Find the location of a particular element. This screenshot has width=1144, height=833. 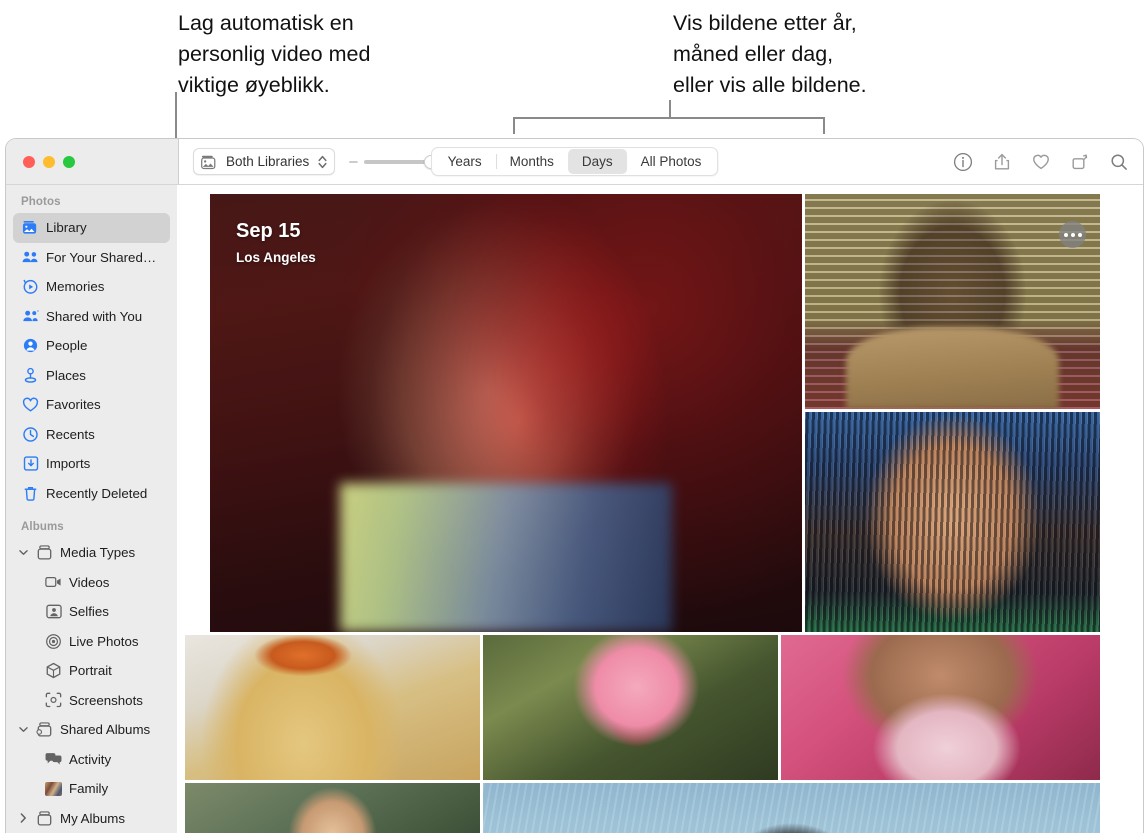

info-icon is located at coordinates (963, 162).